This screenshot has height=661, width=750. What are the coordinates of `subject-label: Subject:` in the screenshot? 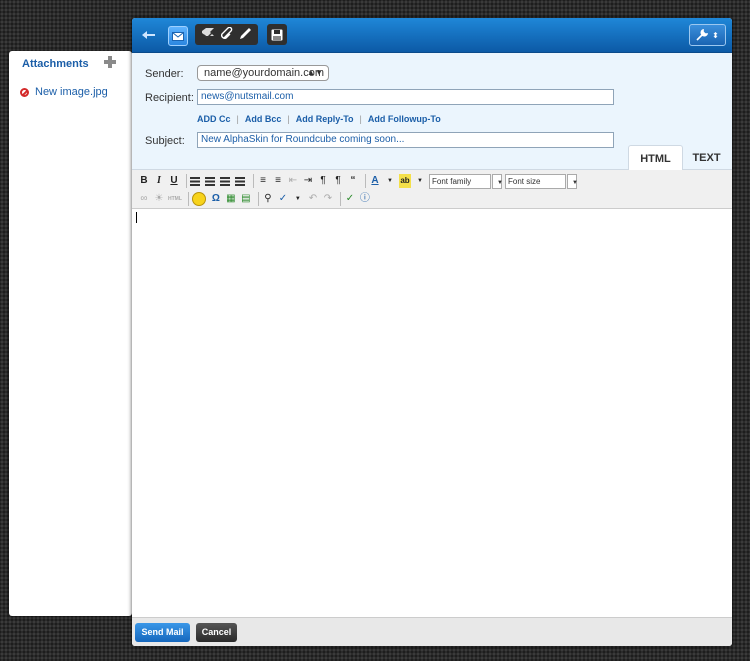 It's located at (165, 141).